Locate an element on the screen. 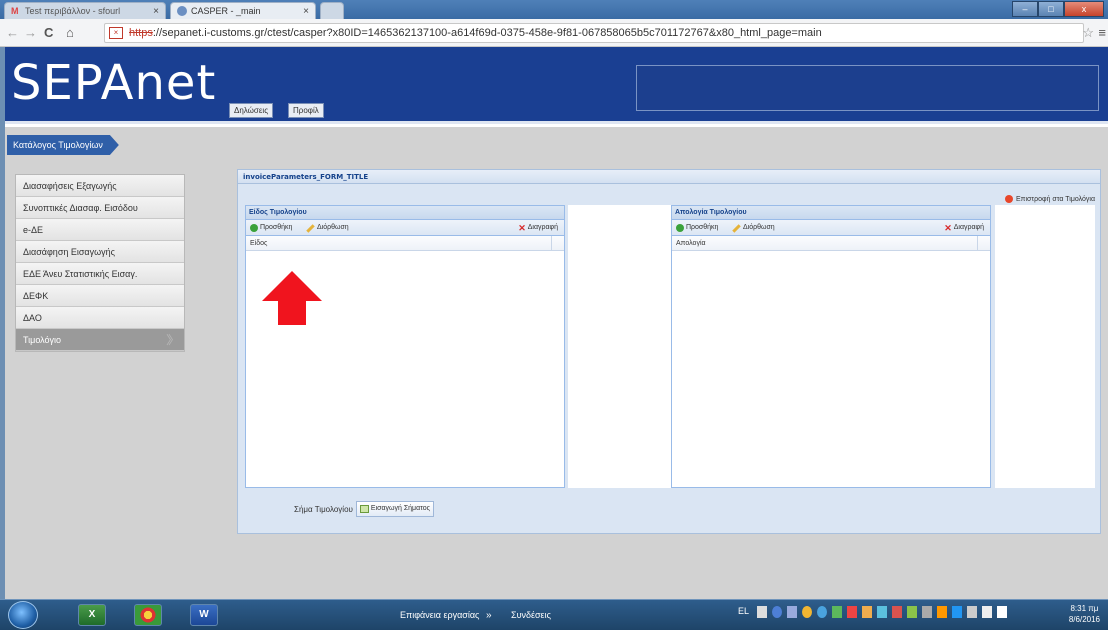 This screenshot has width=1108, height=630. language-indicator: EL is located at coordinates (745, 612).